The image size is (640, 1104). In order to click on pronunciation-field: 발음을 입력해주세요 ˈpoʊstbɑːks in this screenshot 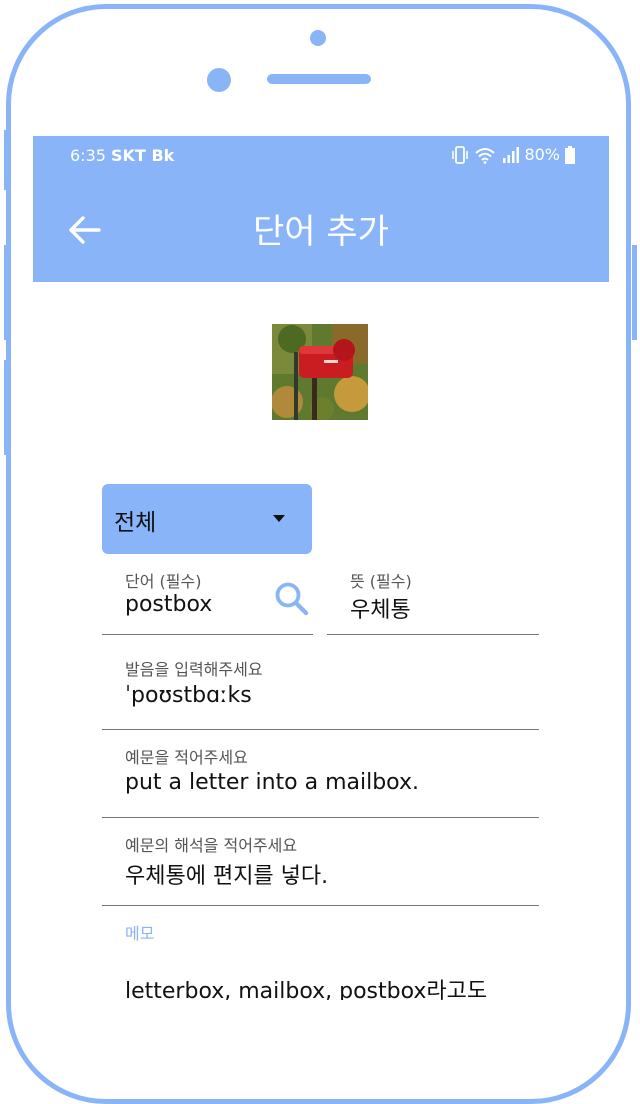, I will do `click(320, 685)`.